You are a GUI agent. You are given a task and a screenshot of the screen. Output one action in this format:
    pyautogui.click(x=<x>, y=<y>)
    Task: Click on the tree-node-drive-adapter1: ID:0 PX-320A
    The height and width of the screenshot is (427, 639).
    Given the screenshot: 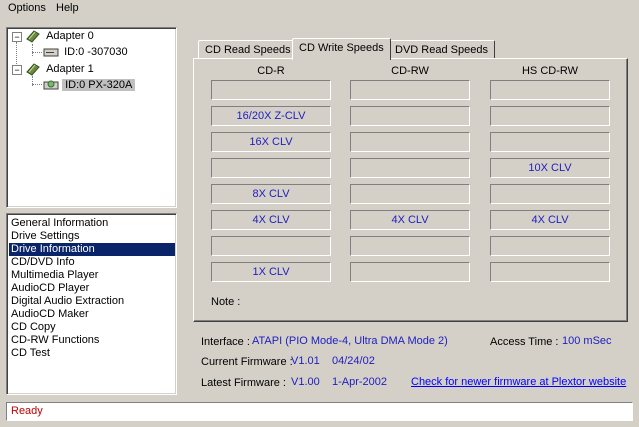 What is the action you would take?
    pyautogui.click(x=89, y=85)
    